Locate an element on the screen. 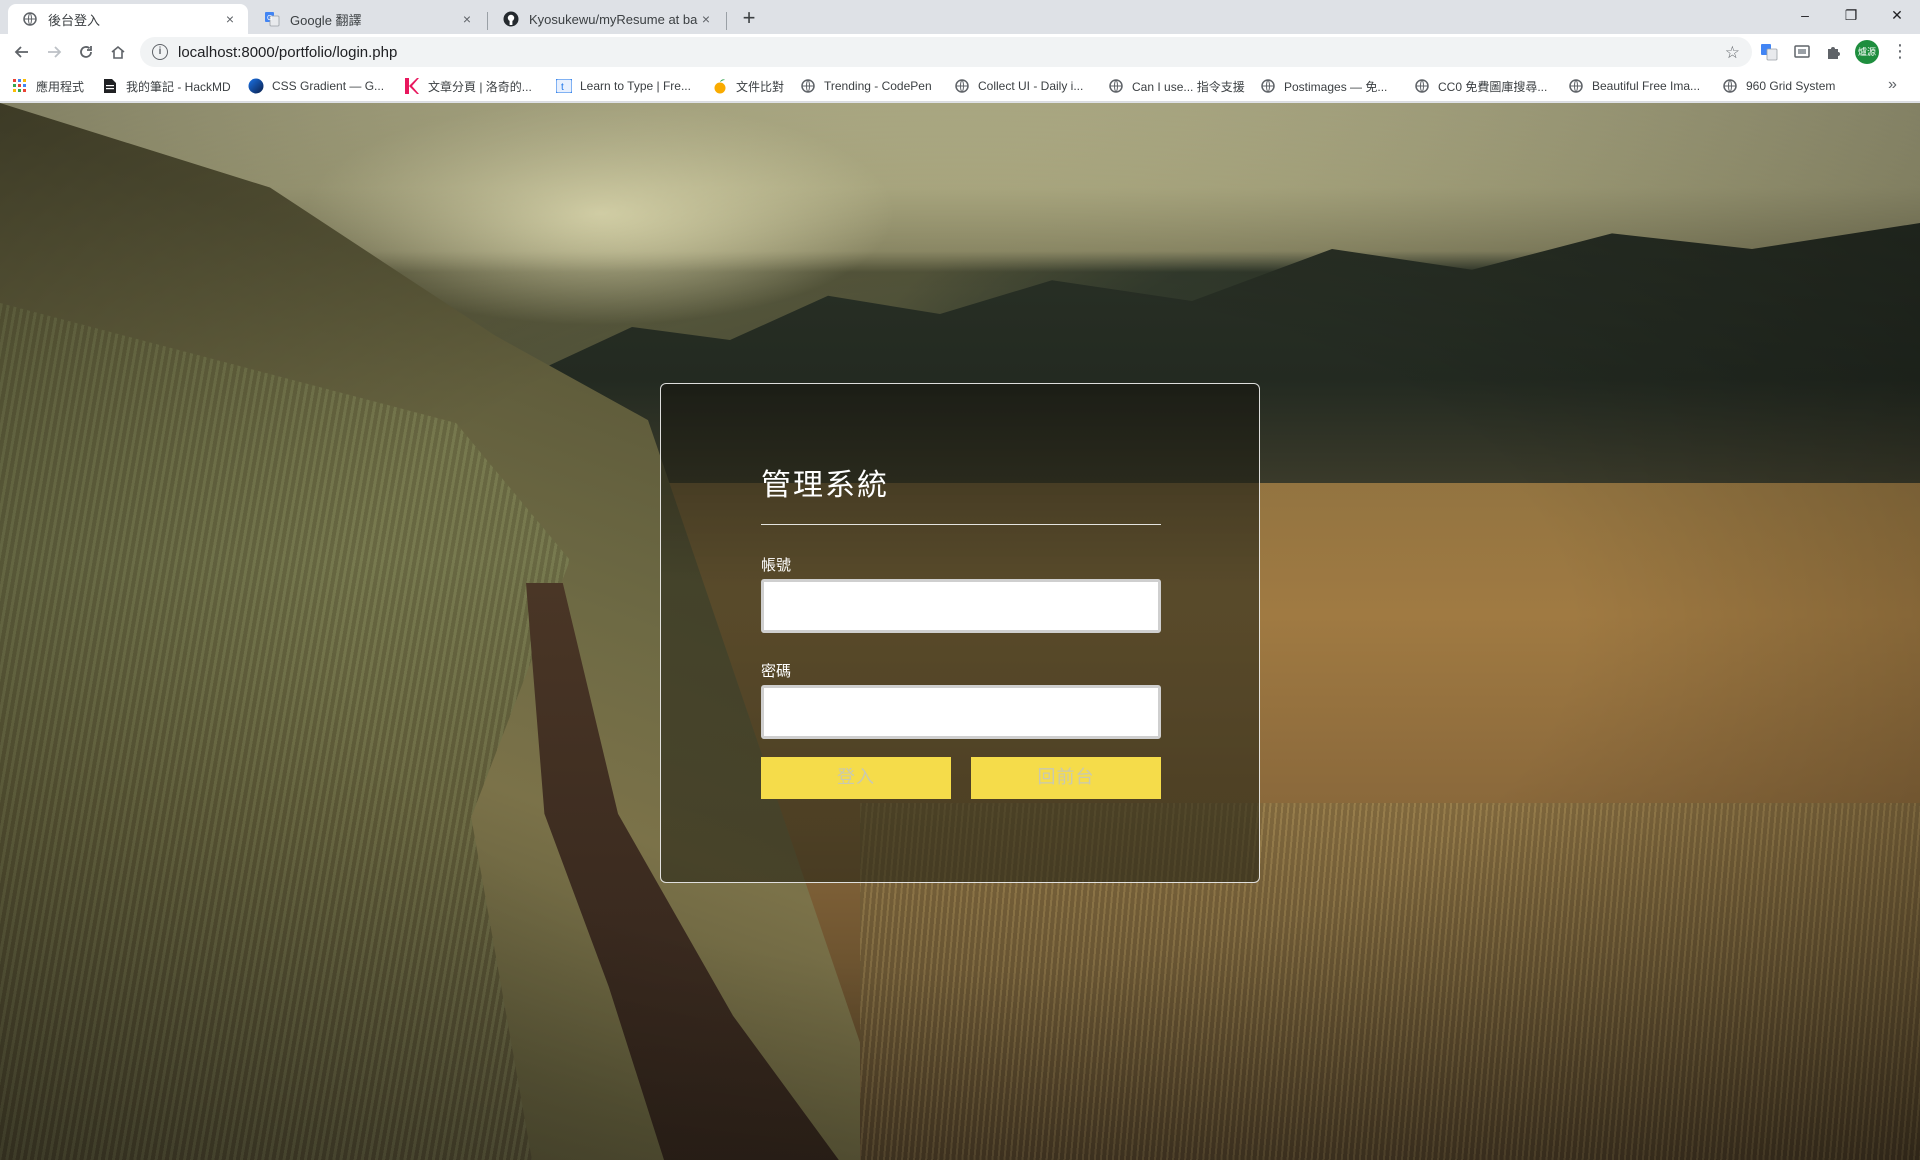 The width and height of the screenshot is (1920, 1160). bookmark-file-compare: 文件比對 is located at coordinates (748, 86).